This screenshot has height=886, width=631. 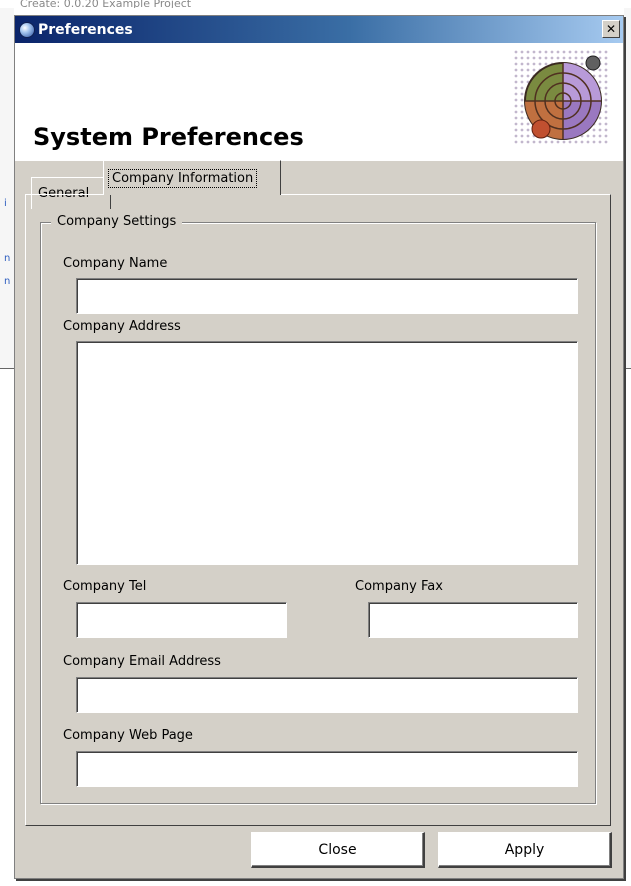 I want to click on globe-icon, so click(x=27, y=29).